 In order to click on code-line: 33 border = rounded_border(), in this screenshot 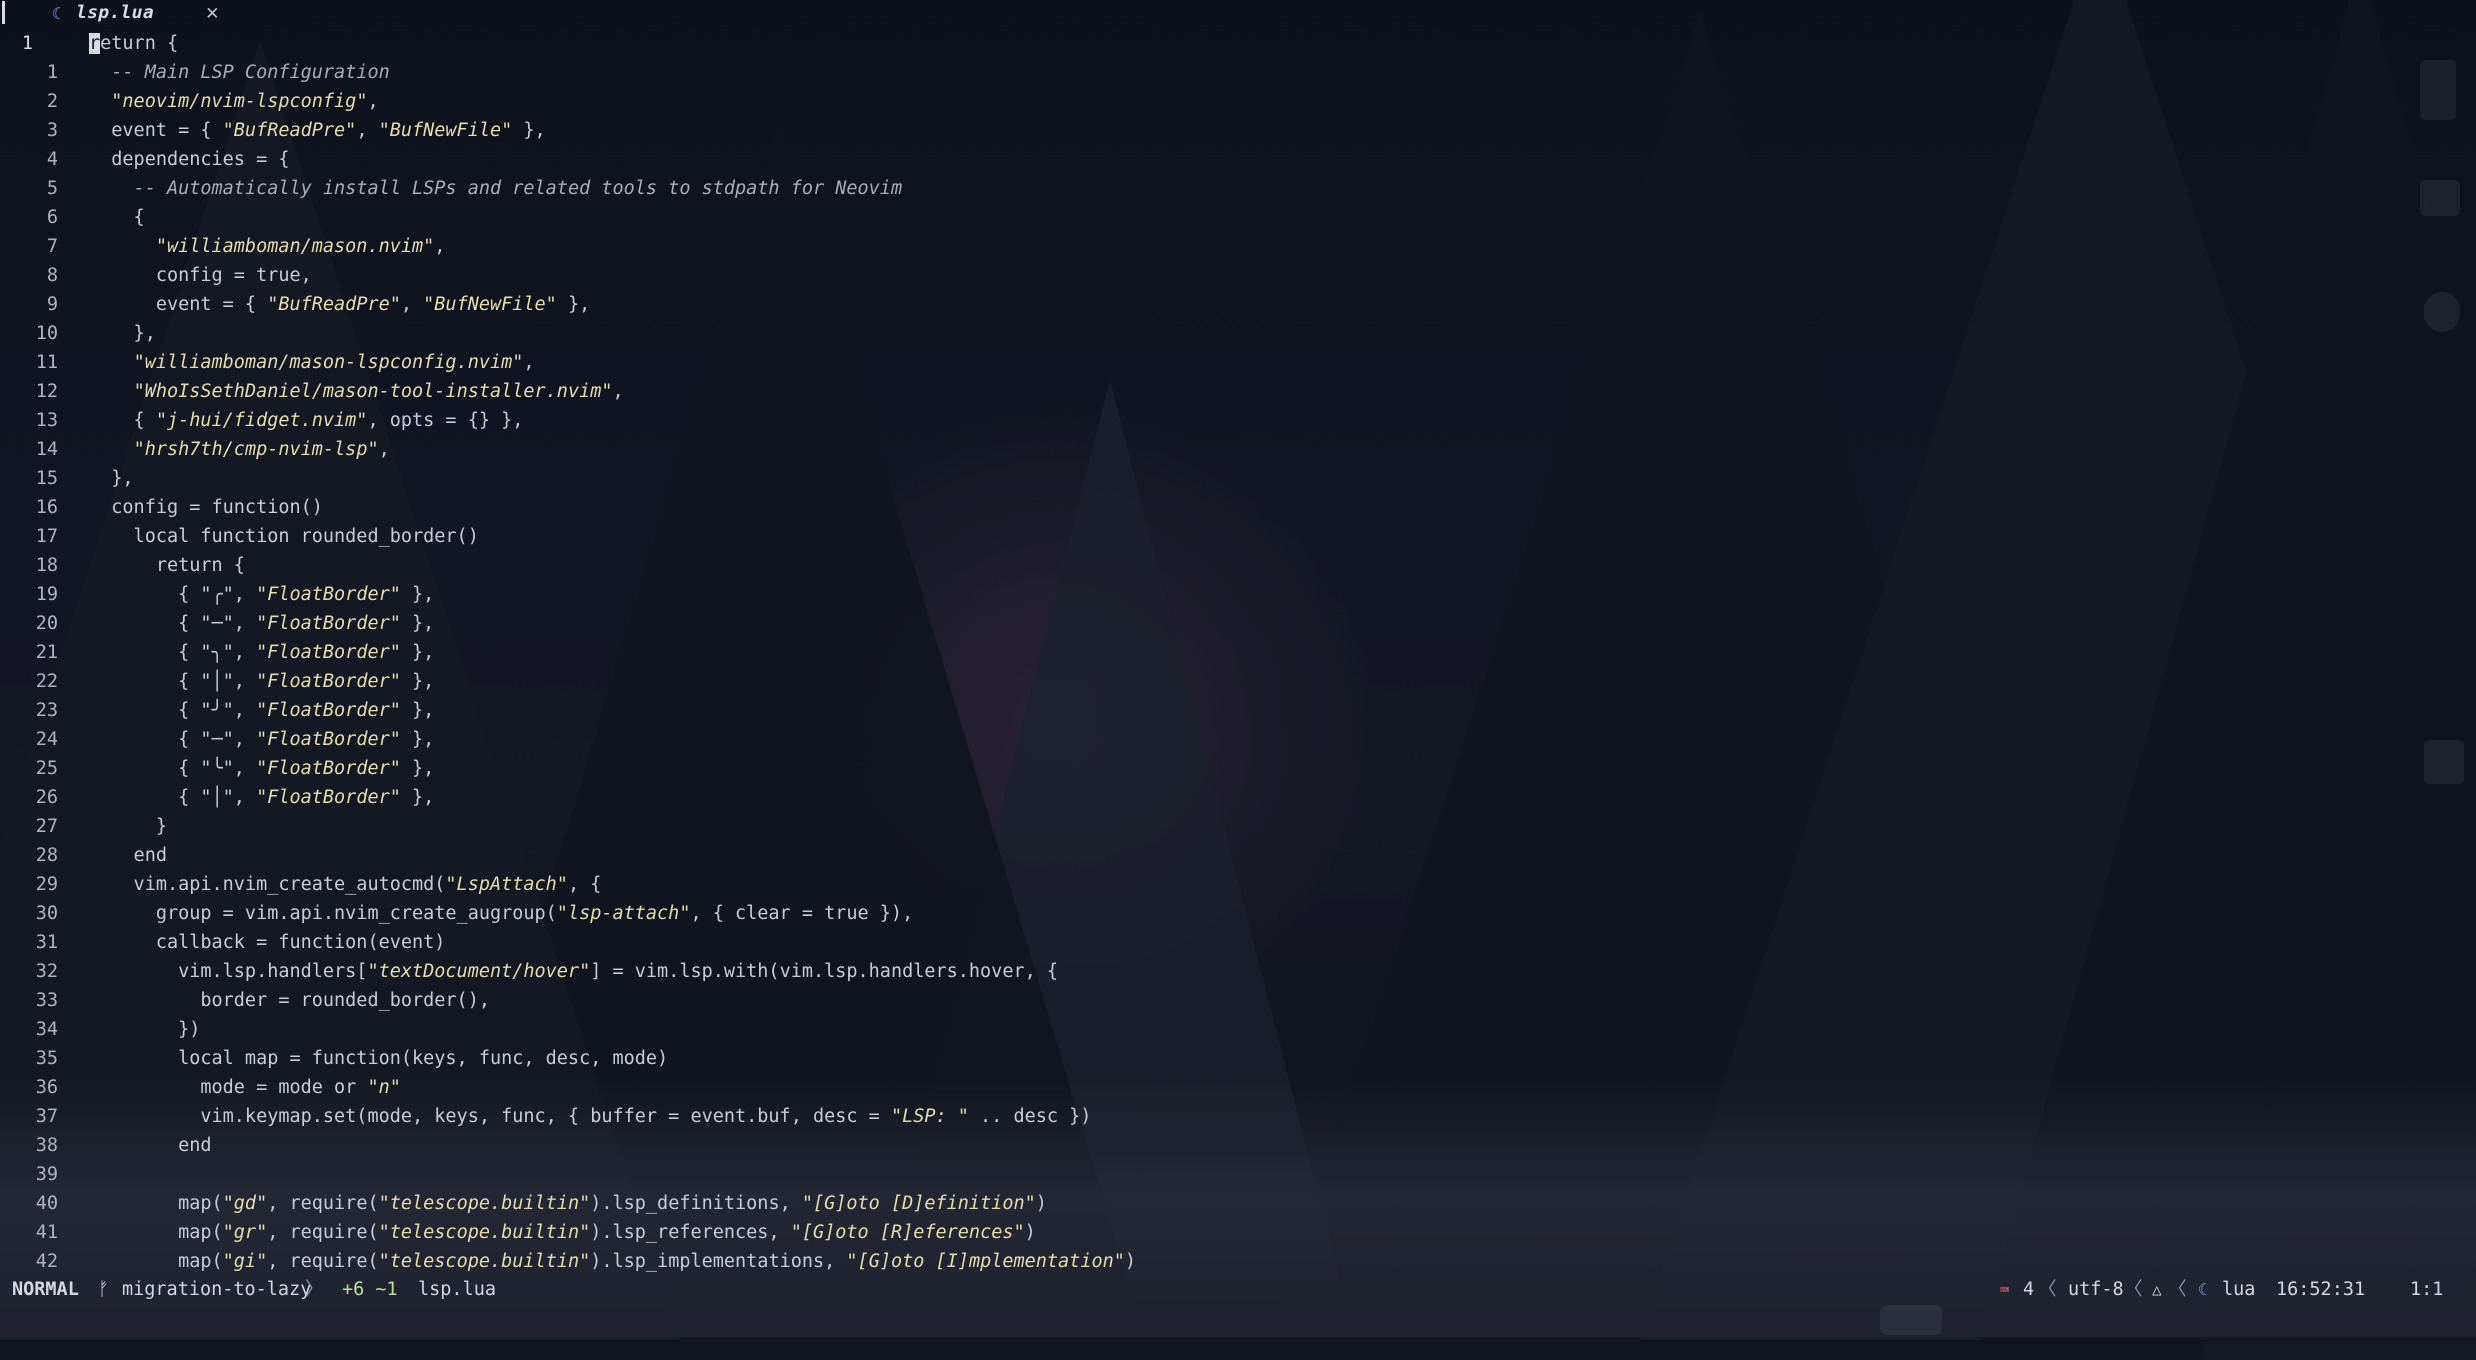, I will do `click(600, 1000)`.